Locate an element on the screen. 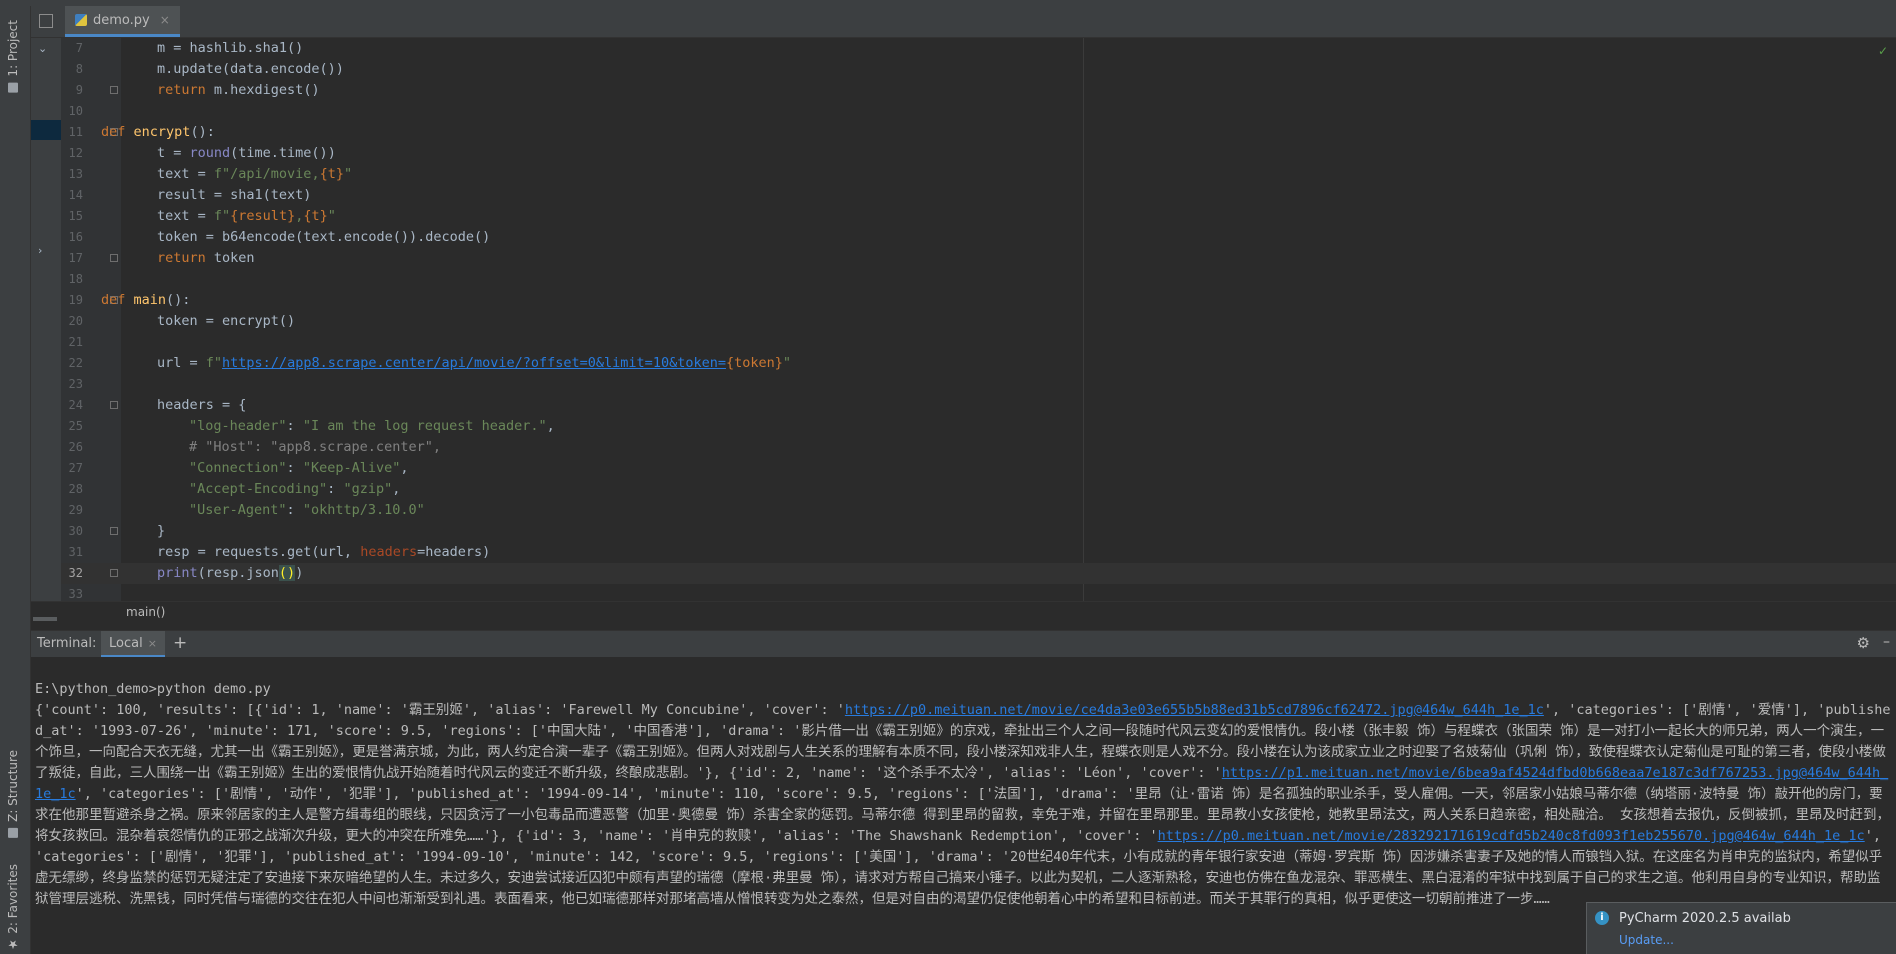  code-line: 17 return token is located at coordinates (978, 258).